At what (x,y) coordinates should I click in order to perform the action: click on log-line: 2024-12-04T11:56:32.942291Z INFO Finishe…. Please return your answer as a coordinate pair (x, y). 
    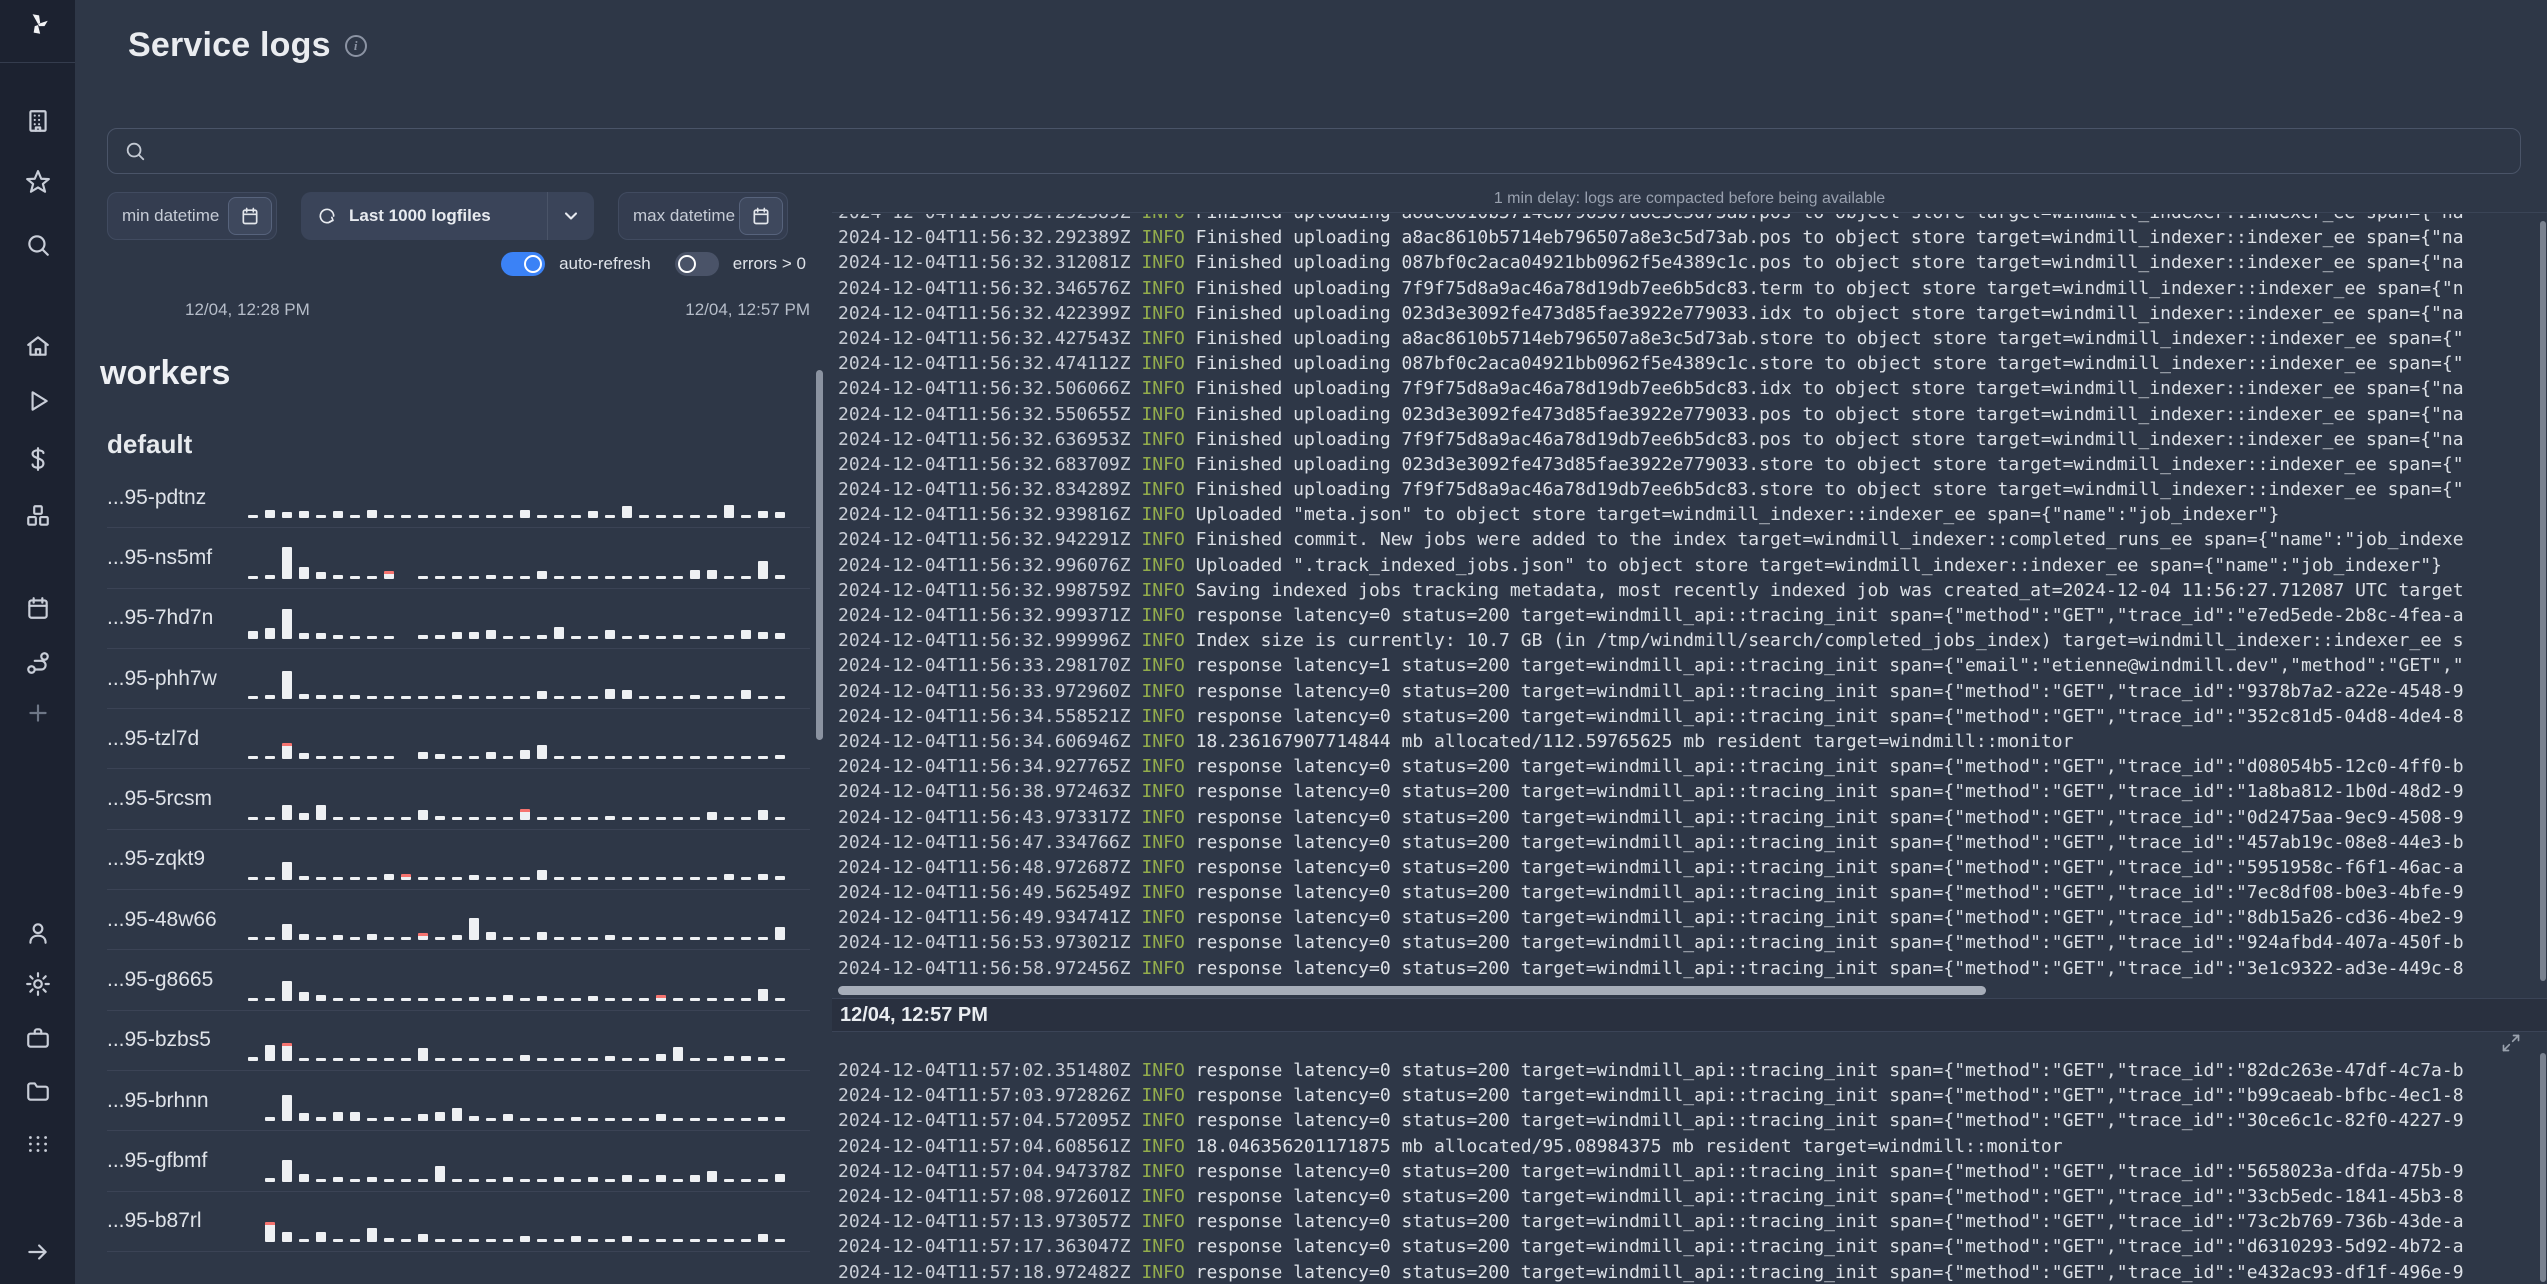
    Looking at the image, I should click on (1687, 539).